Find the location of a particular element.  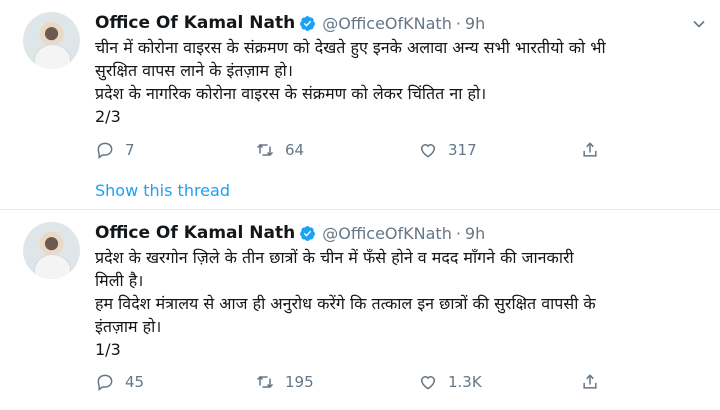

tweet-line: इंतज़ाम हो। is located at coordinates (128, 326).